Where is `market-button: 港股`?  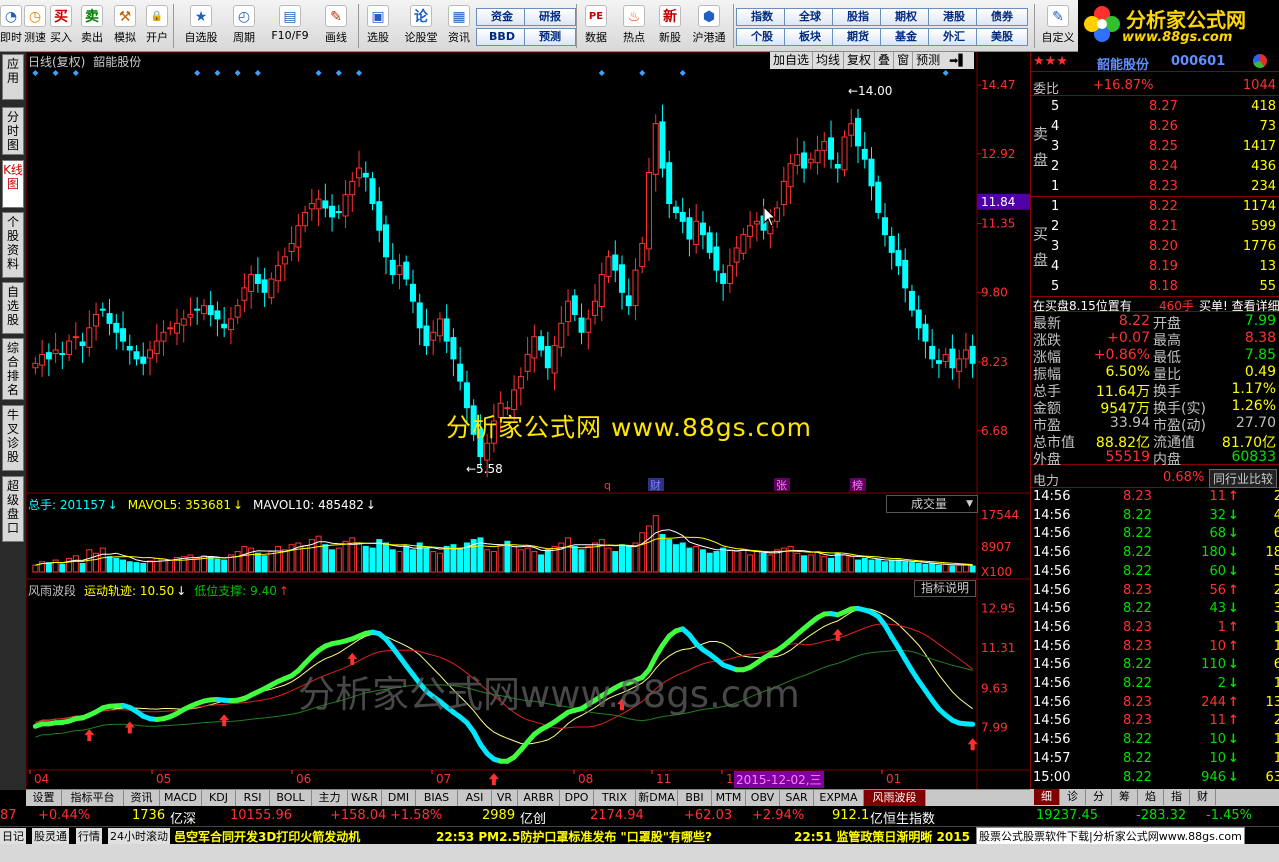
market-button: 港股 is located at coordinates (954, 17).